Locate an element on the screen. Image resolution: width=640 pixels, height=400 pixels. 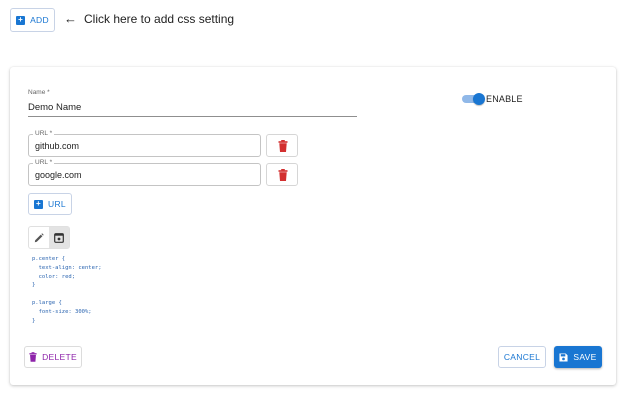
url-label-2: URL * is located at coordinates (44, 163).